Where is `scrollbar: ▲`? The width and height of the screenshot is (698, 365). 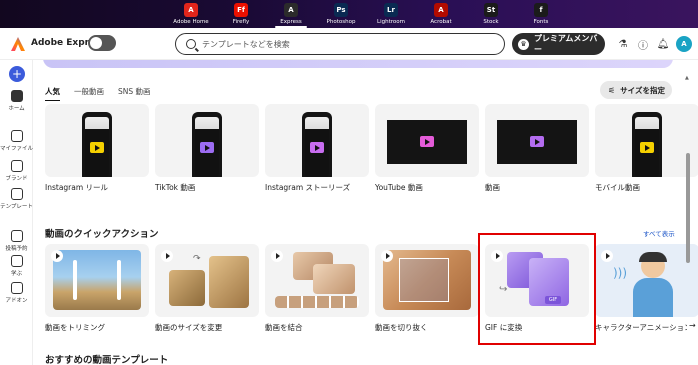
scrollbar: ▲ is located at coordinates (688, 220).